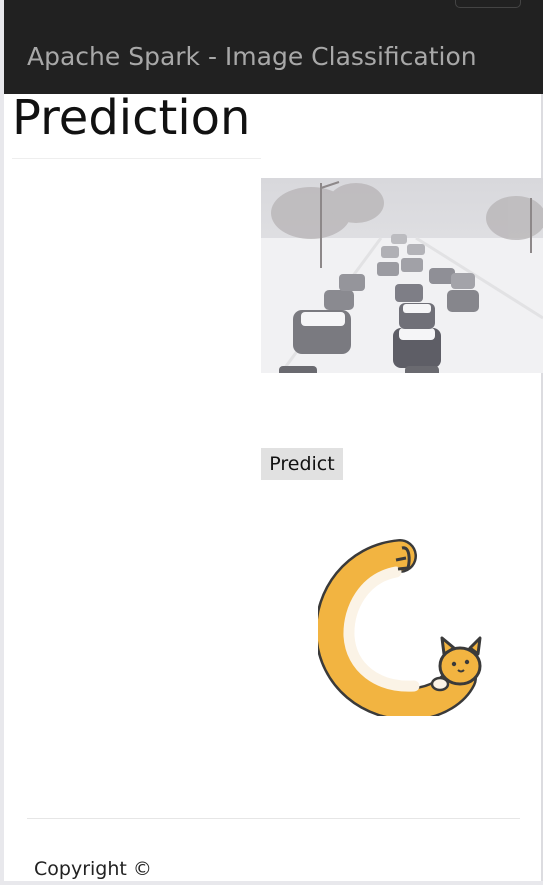  Describe the element at coordinates (273, 818) in the screenshot. I see `footer-divider` at that location.